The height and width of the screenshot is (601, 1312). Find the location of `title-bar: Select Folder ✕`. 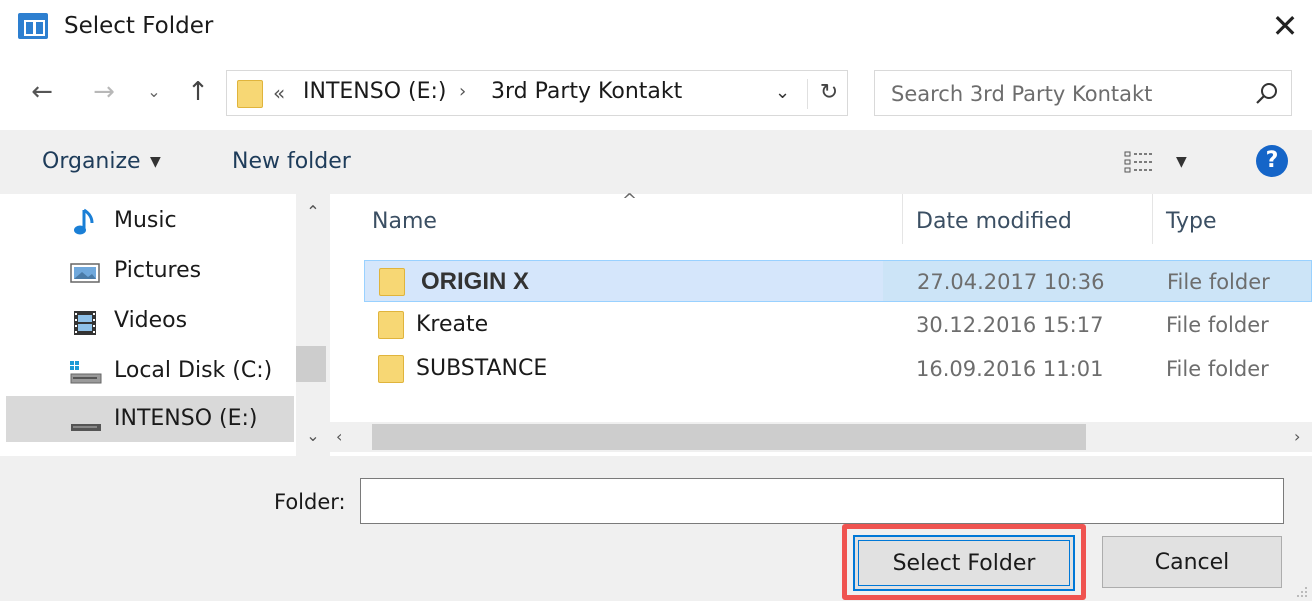

title-bar: Select Folder ✕ is located at coordinates (656, 28).